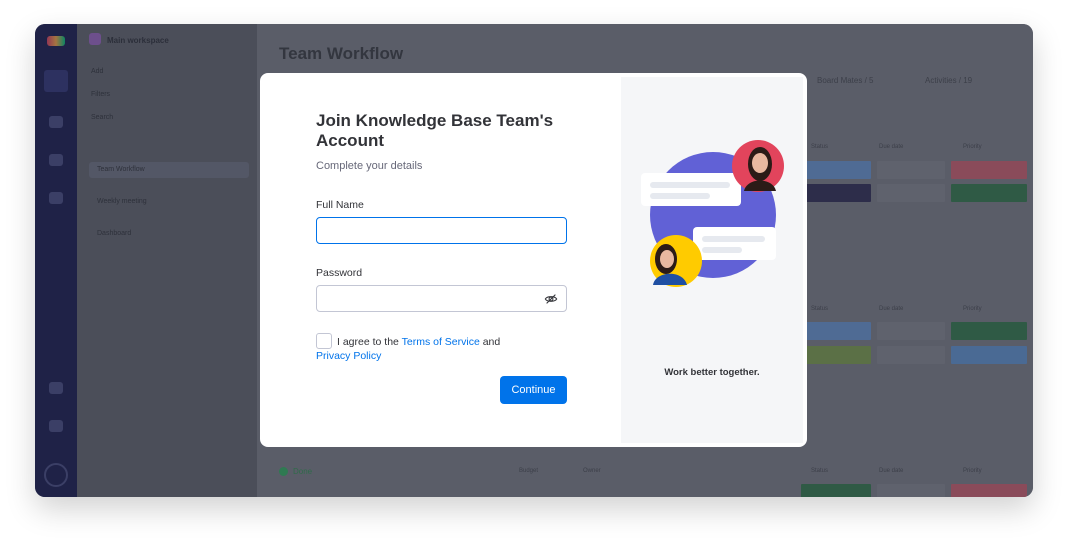  What do you see at coordinates (56, 426) in the screenshot?
I see `rail-search-icon` at bounding box center [56, 426].